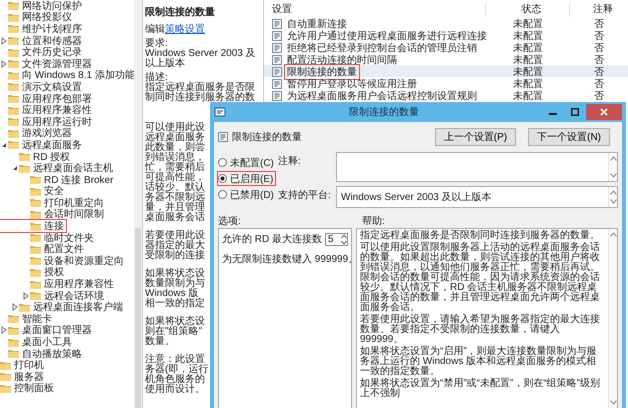 The width and height of the screenshot is (628, 408). I want to click on list-row: 为远程桌面服务用户会话远程控制设置规则 未配置 否, so click(446, 95).